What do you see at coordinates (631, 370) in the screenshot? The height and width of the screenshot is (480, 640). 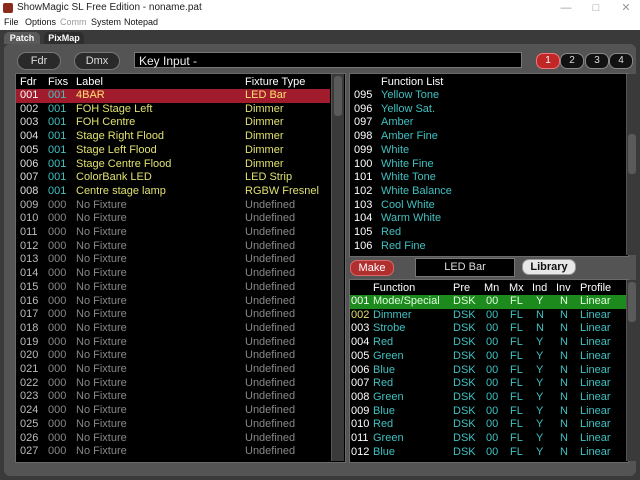 I see `profile-scrollbar` at bounding box center [631, 370].